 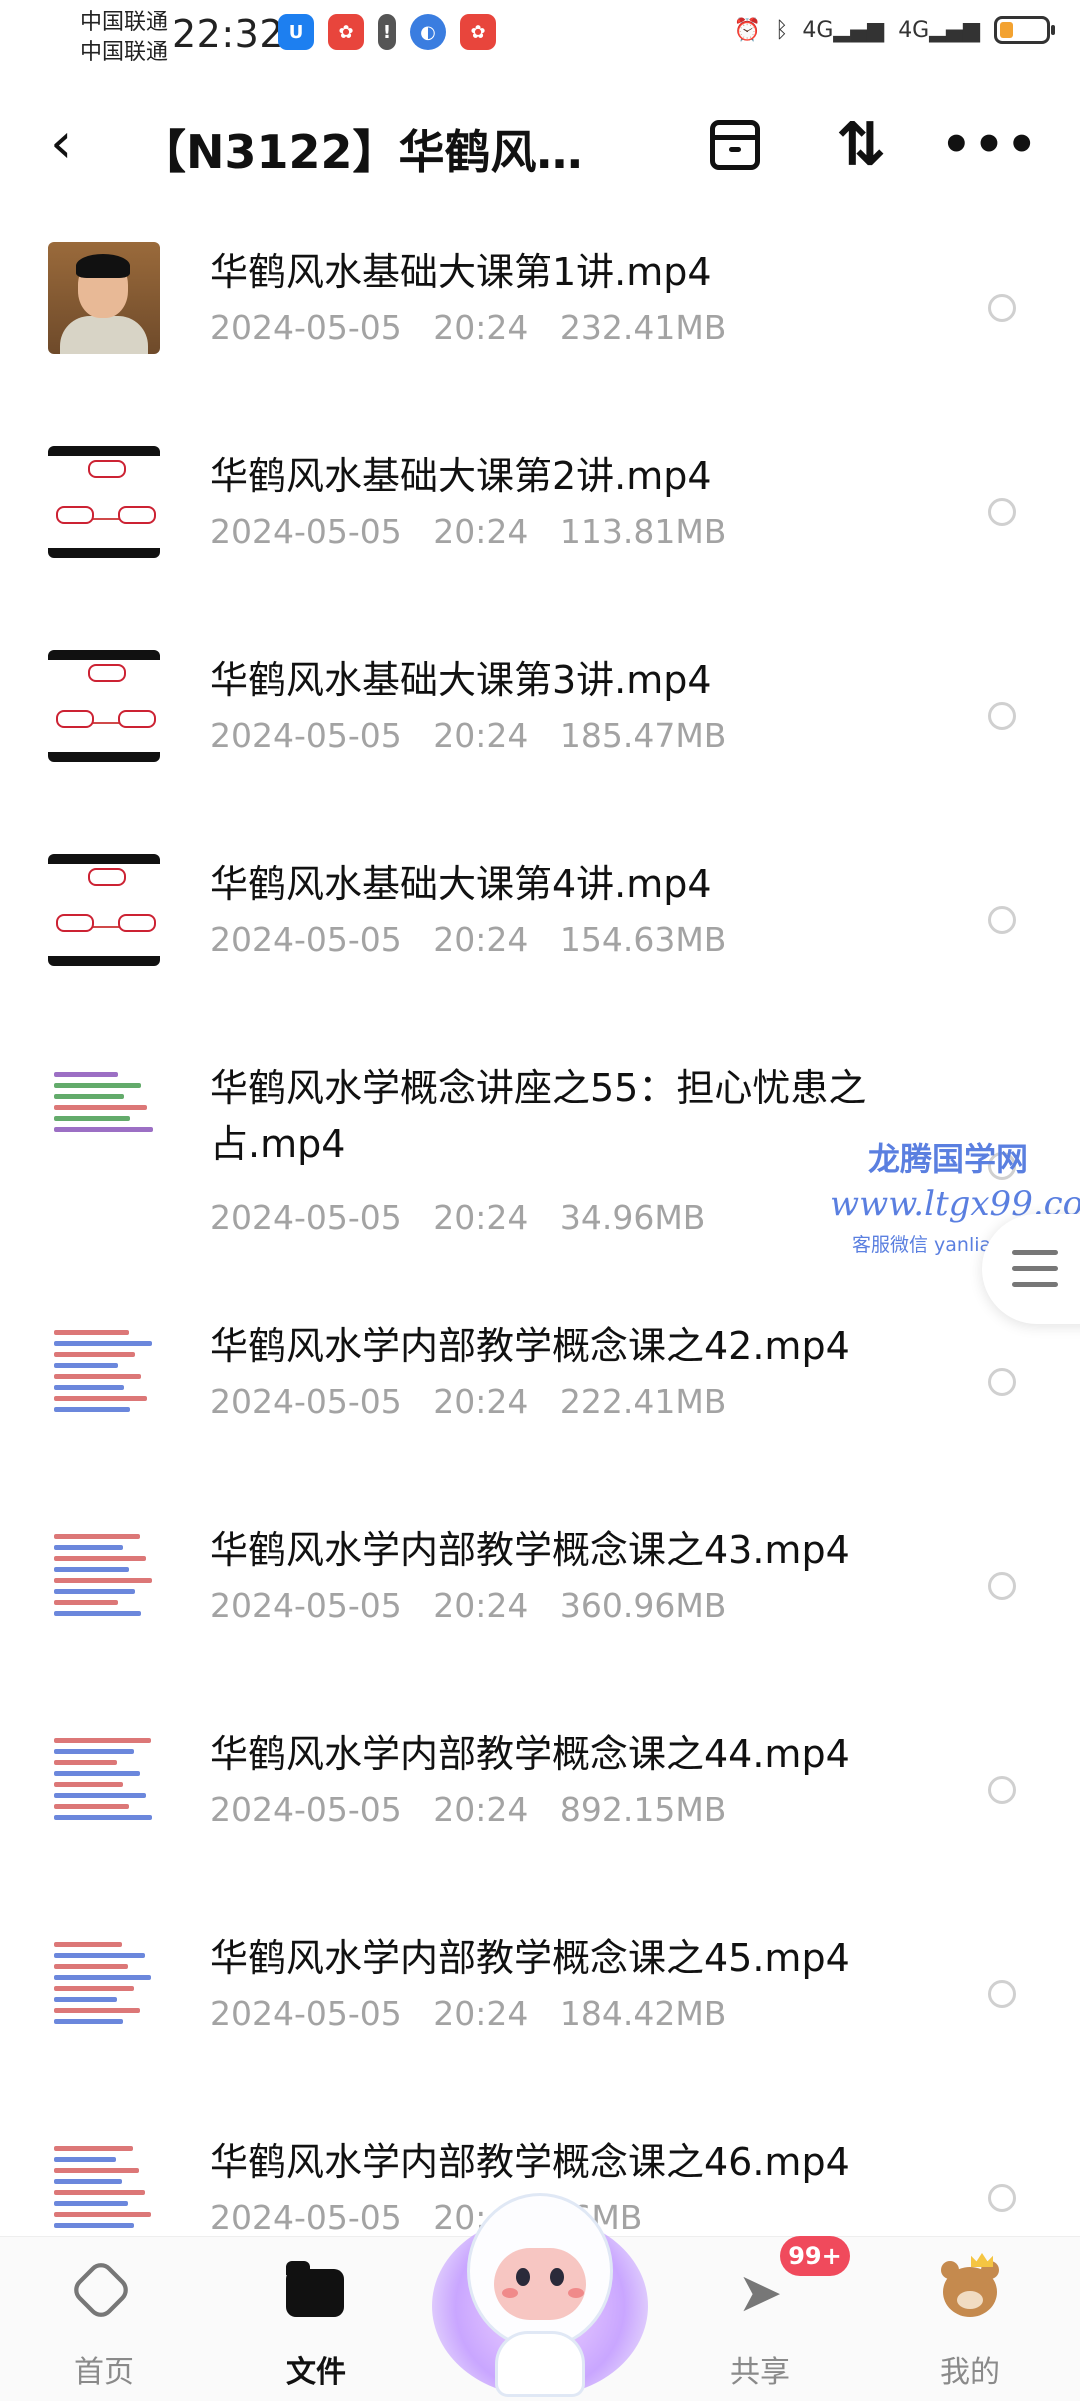 I want to click on nav-label: 共享, so click(x=760, y=2372).